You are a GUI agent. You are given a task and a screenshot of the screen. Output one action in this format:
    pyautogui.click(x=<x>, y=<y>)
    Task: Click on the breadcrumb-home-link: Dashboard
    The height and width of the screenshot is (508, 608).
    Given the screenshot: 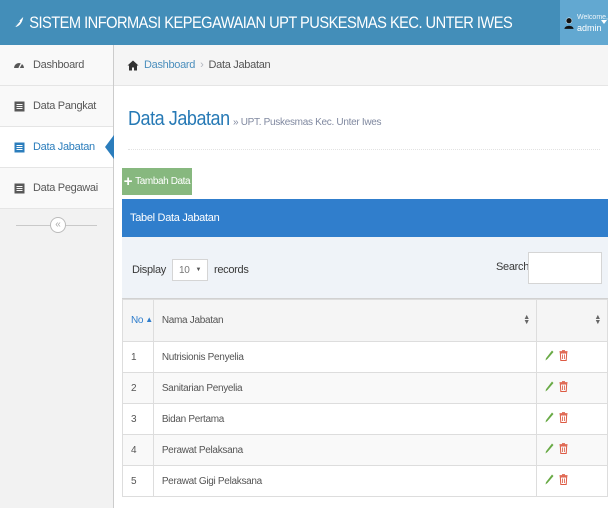 What is the action you would take?
    pyautogui.click(x=169, y=65)
    